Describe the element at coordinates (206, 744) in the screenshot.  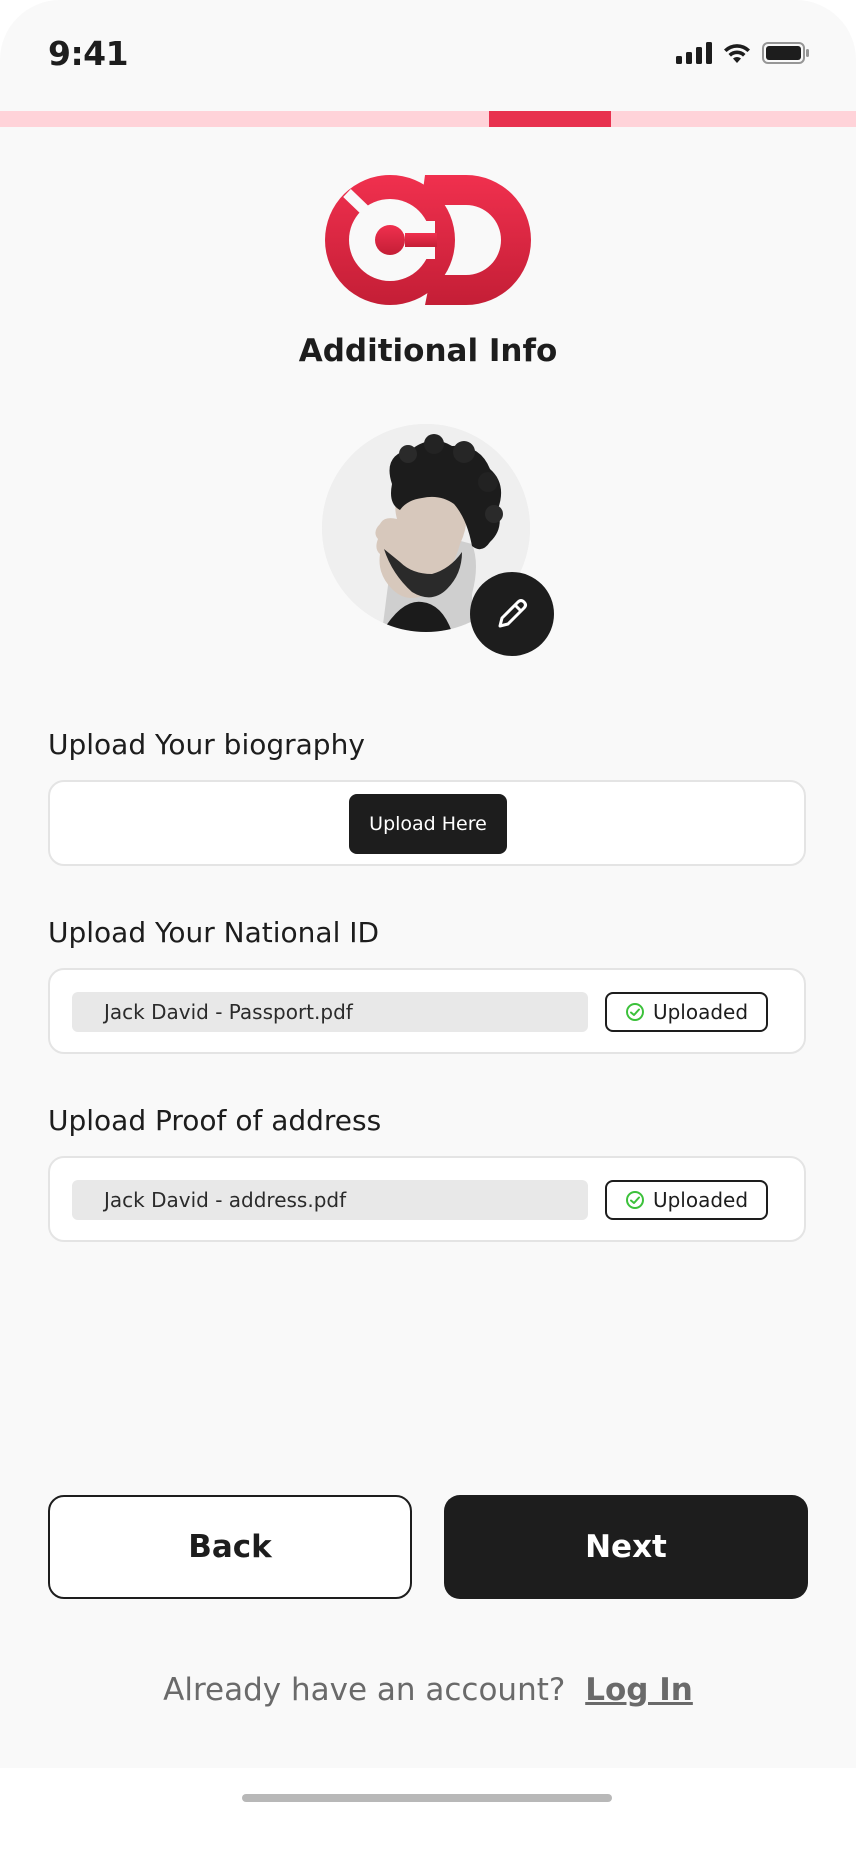
I see `biography-label: Upload Your biography` at that location.